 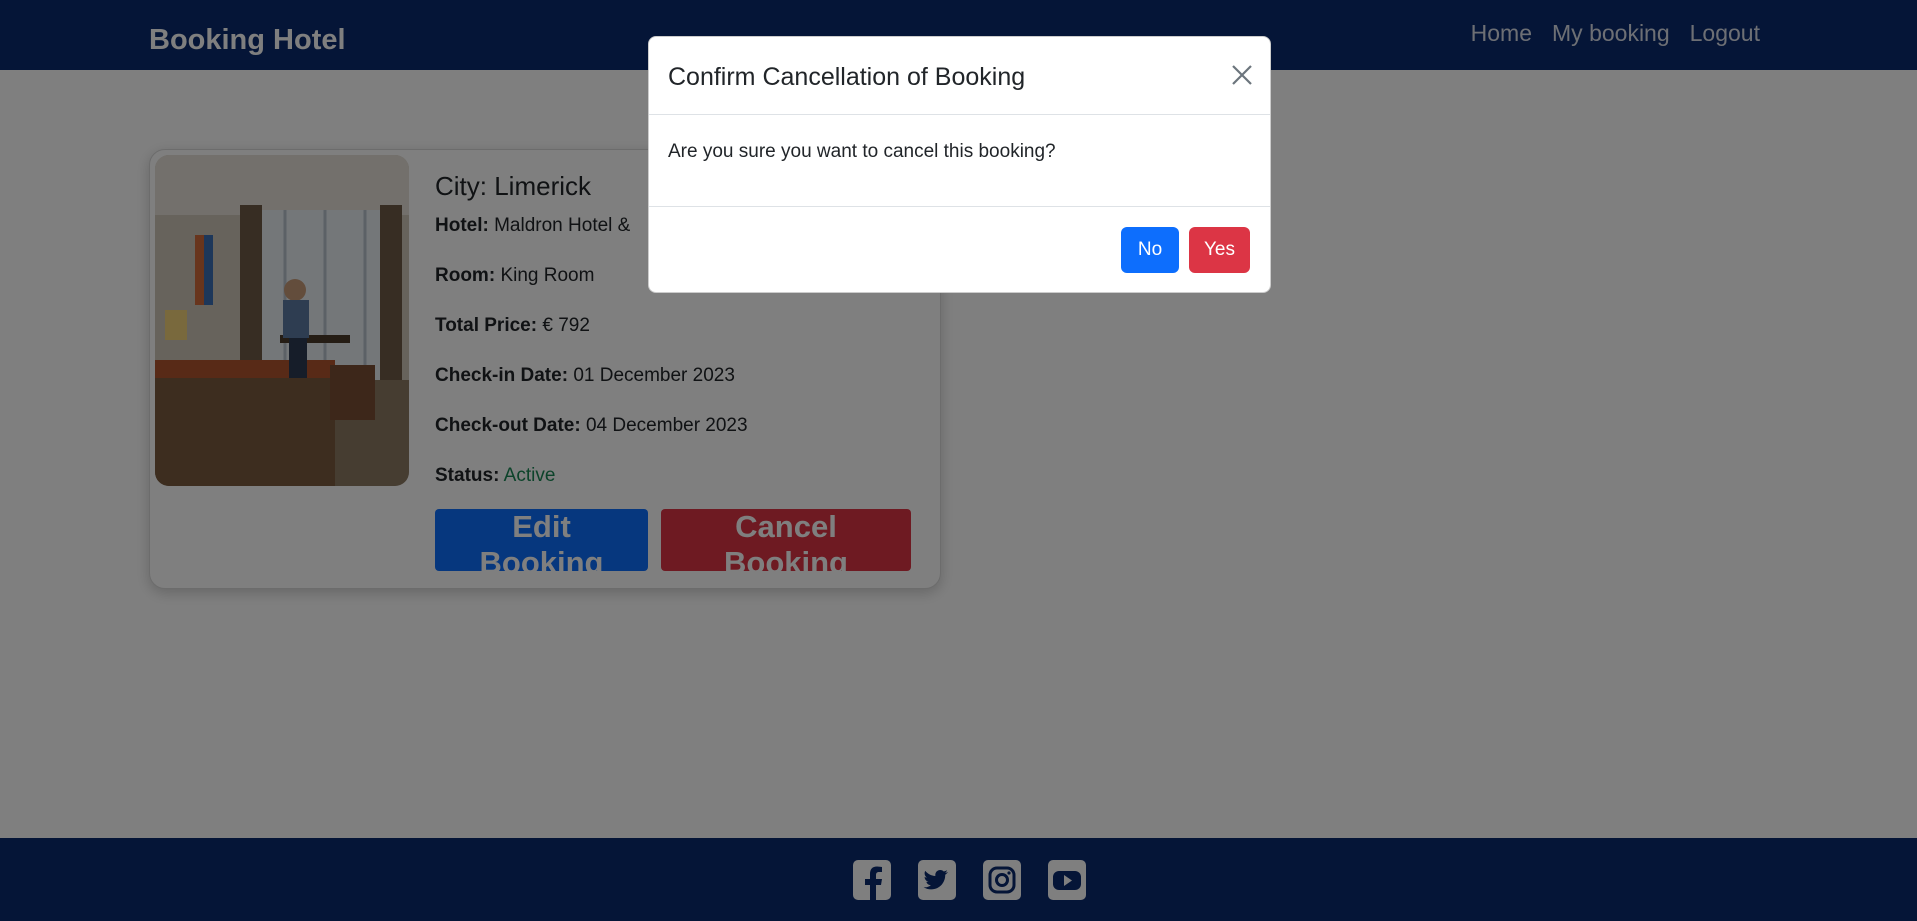 I want to click on modal-footer: No Yes, so click(x=959, y=249).